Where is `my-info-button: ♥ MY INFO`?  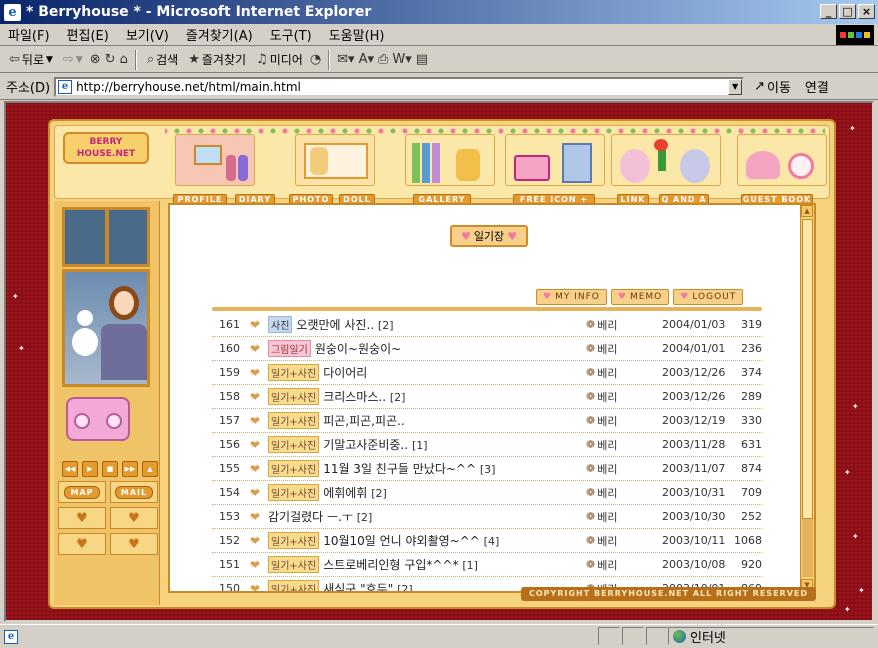
my-info-button: ♥ MY INFO is located at coordinates (571, 297).